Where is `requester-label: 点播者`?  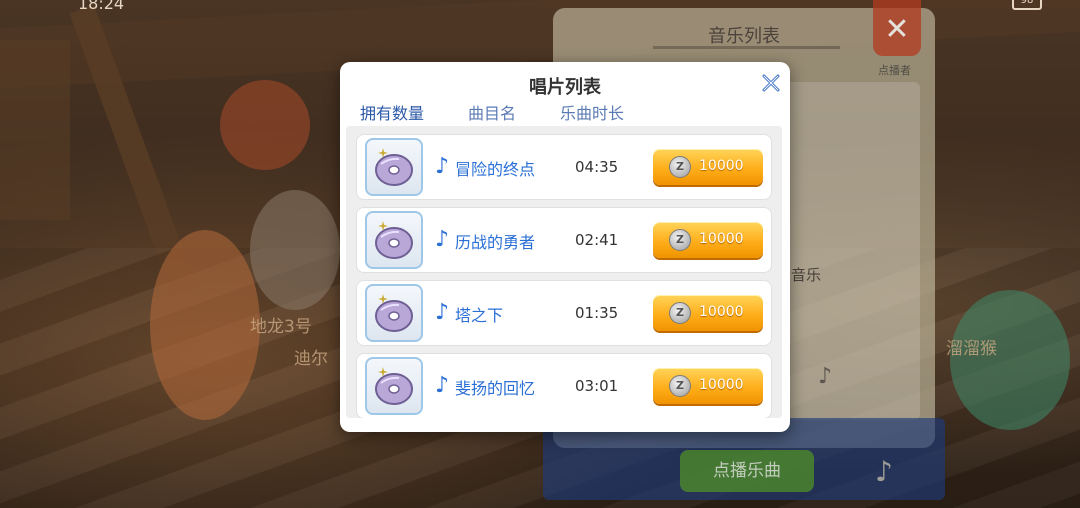
requester-label: 点播者 is located at coordinates (894, 70).